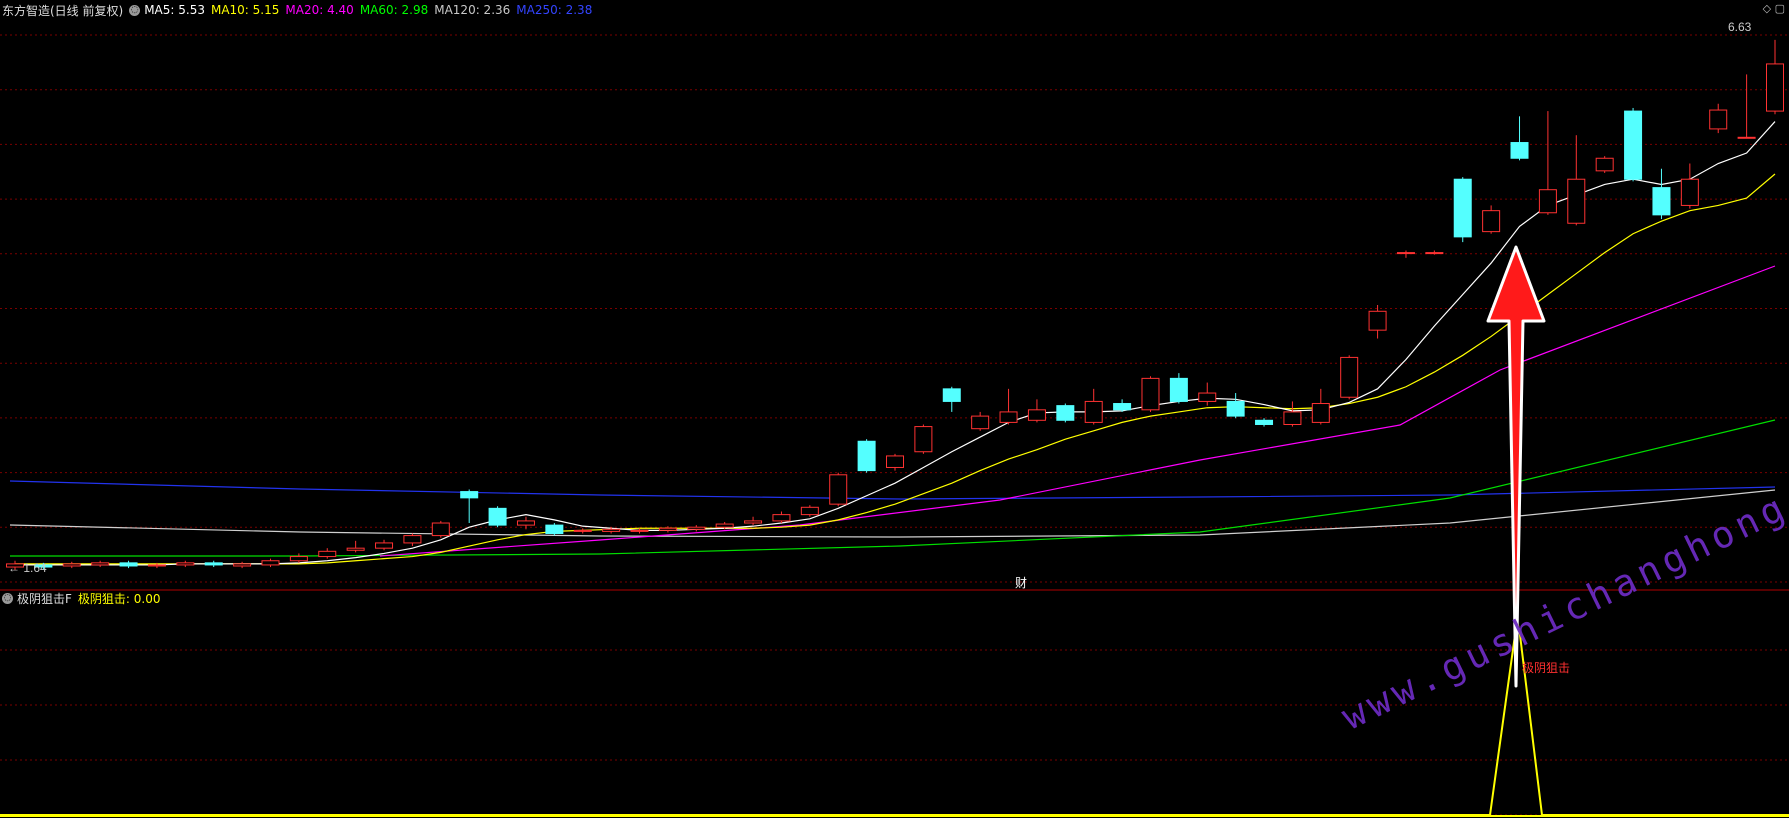 This screenshot has height=818, width=1789. What do you see at coordinates (1740, 27) in the screenshot?
I see `price-max-label: 6.63` at bounding box center [1740, 27].